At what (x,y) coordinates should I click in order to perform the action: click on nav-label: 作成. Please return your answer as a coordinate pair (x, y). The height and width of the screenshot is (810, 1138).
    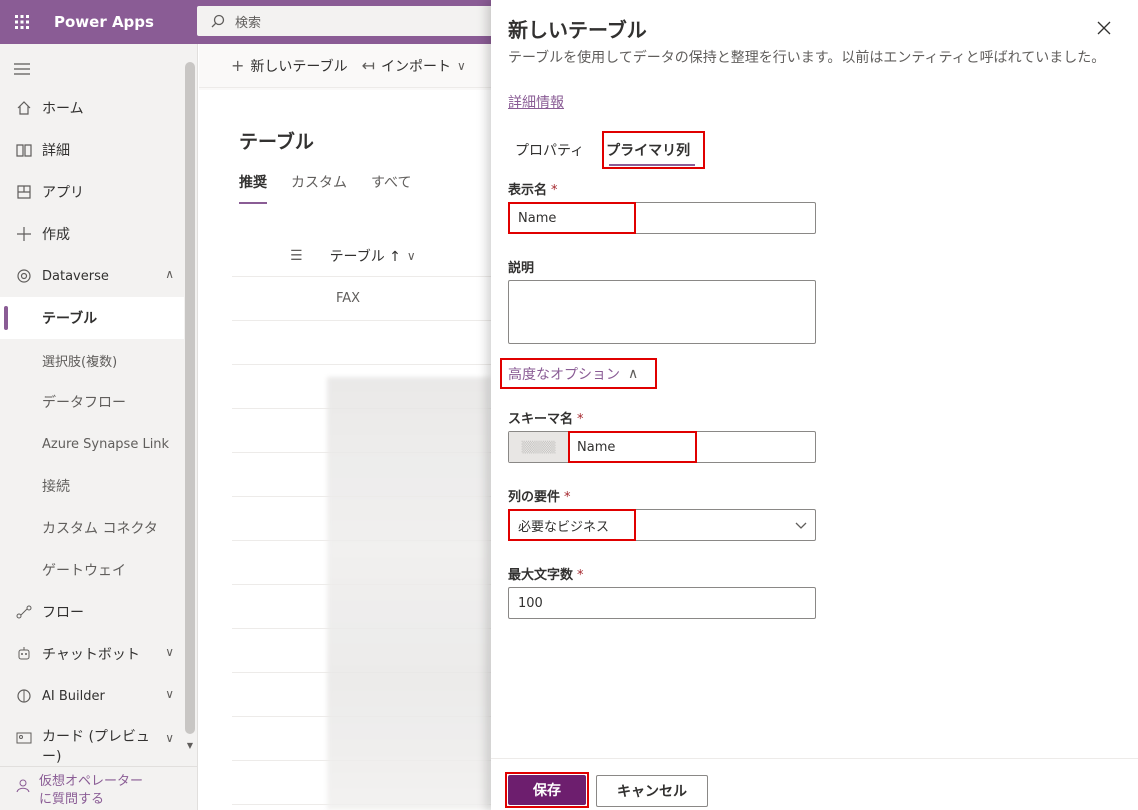
    Looking at the image, I should click on (56, 235).